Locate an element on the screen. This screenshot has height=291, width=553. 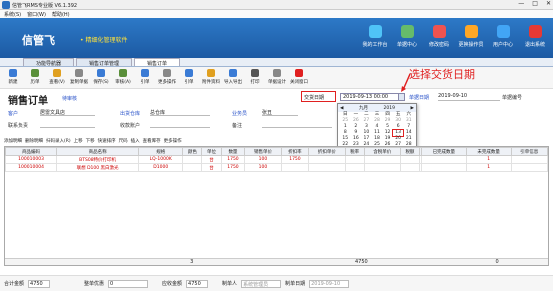
table-row: 100010004 联想 D100 黑白激光 D1000 台 1750 100 1 is located at coordinates (276, 167).